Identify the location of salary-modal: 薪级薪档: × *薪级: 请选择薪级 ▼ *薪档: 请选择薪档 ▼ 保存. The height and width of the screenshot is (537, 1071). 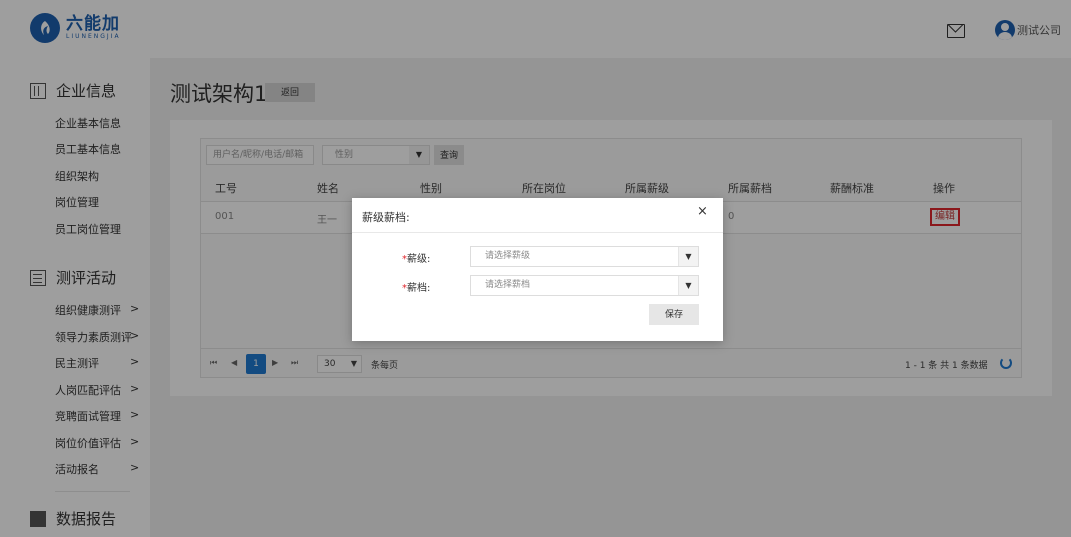
(537, 269).